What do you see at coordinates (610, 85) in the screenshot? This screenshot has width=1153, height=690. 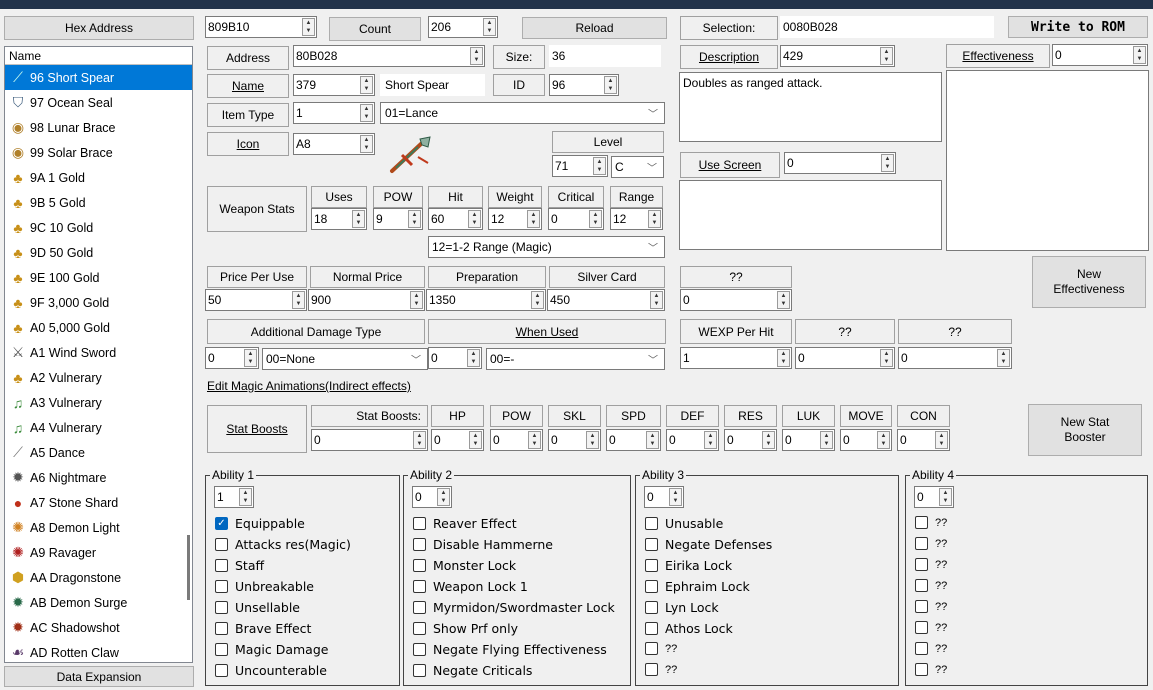 I see `id-spinner: ▲ ▼` at bounding box center [610, 85].